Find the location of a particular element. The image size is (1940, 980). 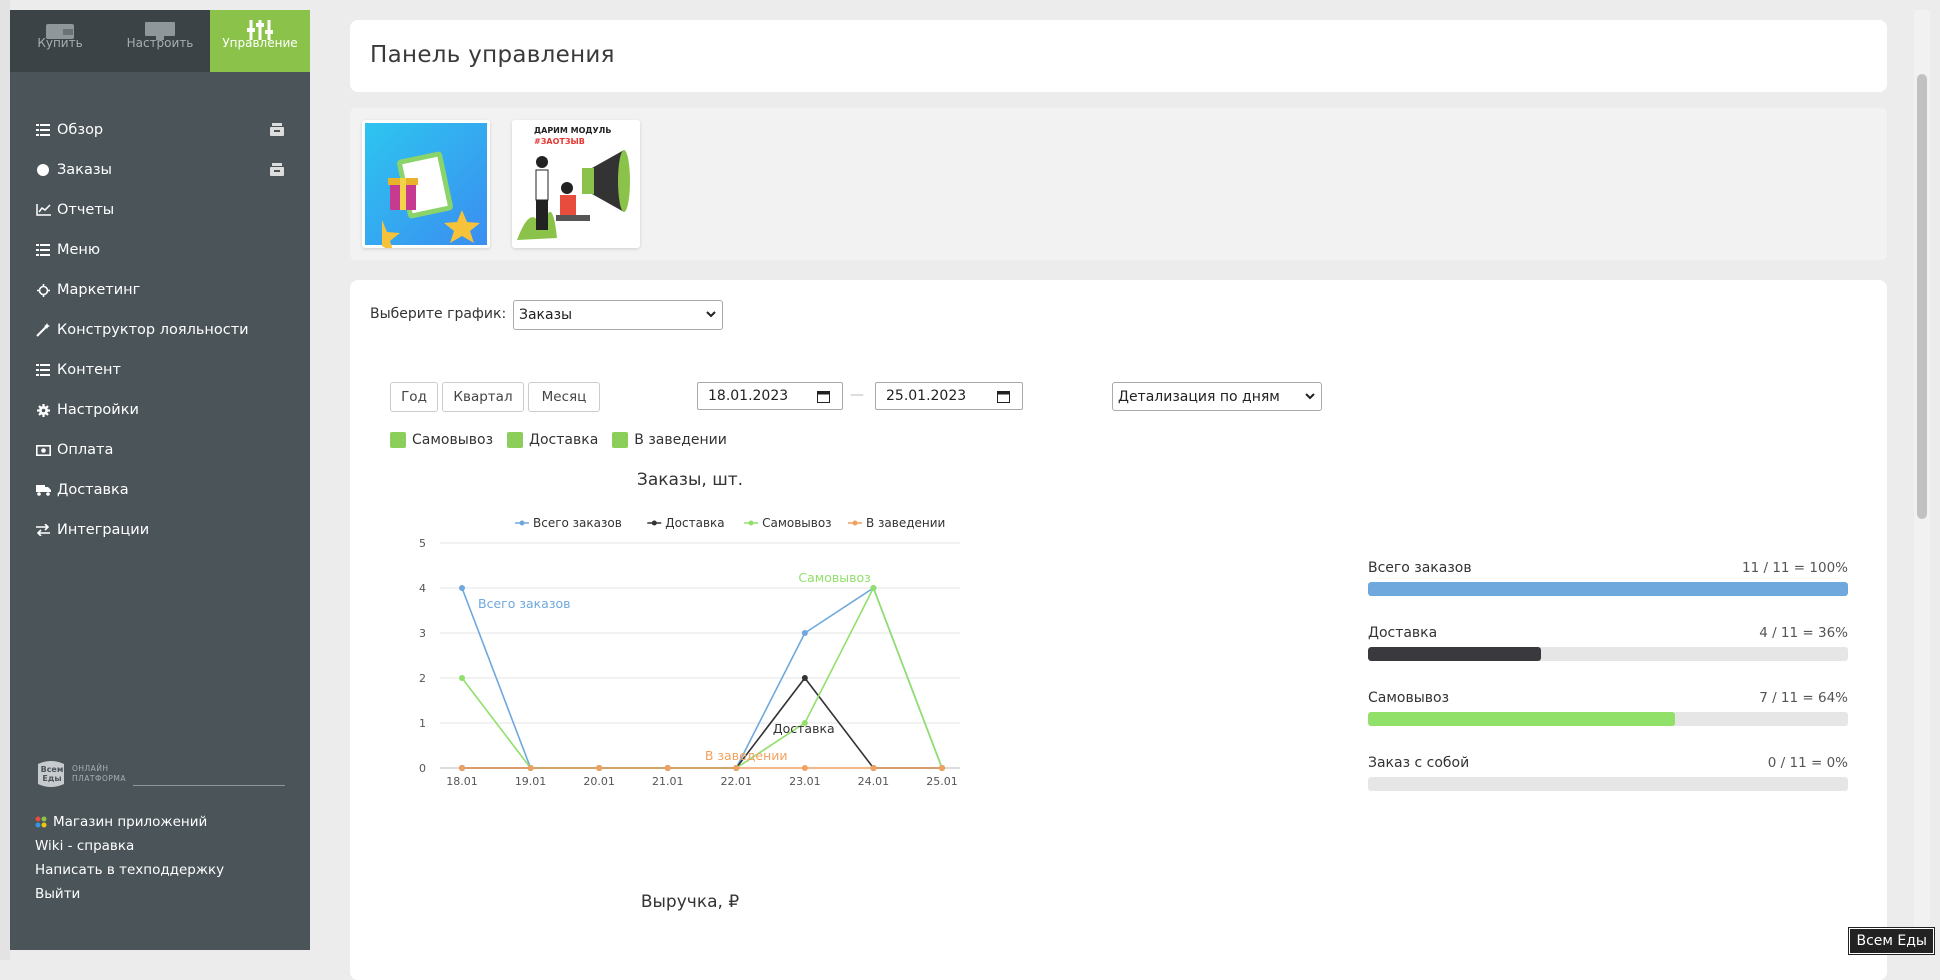

sidebar-item-loyalty: Конструктор лояльности is located at coordinates (160, 330).